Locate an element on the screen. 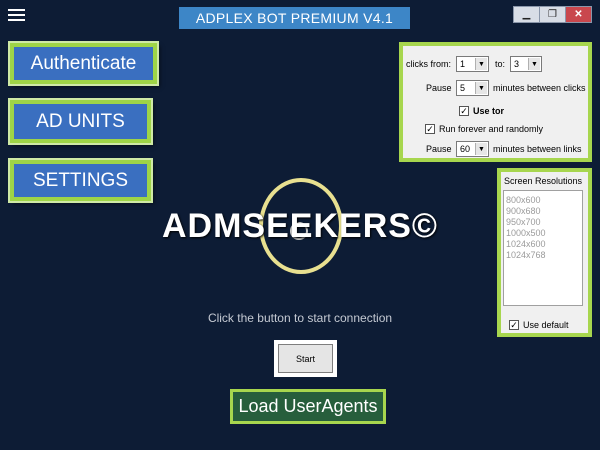  maximize-icon: ❐ is located at coordinates (552, 14).